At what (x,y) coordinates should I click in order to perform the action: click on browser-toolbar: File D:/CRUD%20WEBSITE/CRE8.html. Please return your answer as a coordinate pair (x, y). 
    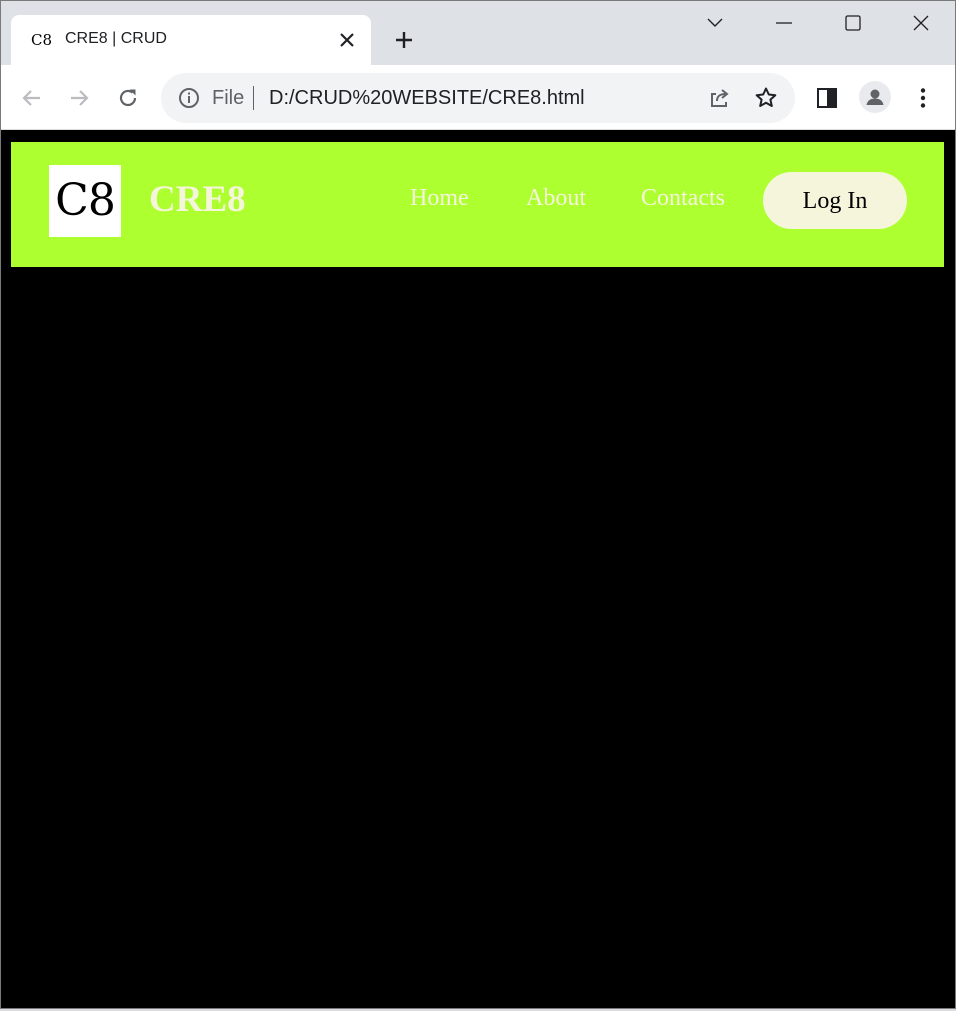
    Looking at the image, I should click on (478, 97).